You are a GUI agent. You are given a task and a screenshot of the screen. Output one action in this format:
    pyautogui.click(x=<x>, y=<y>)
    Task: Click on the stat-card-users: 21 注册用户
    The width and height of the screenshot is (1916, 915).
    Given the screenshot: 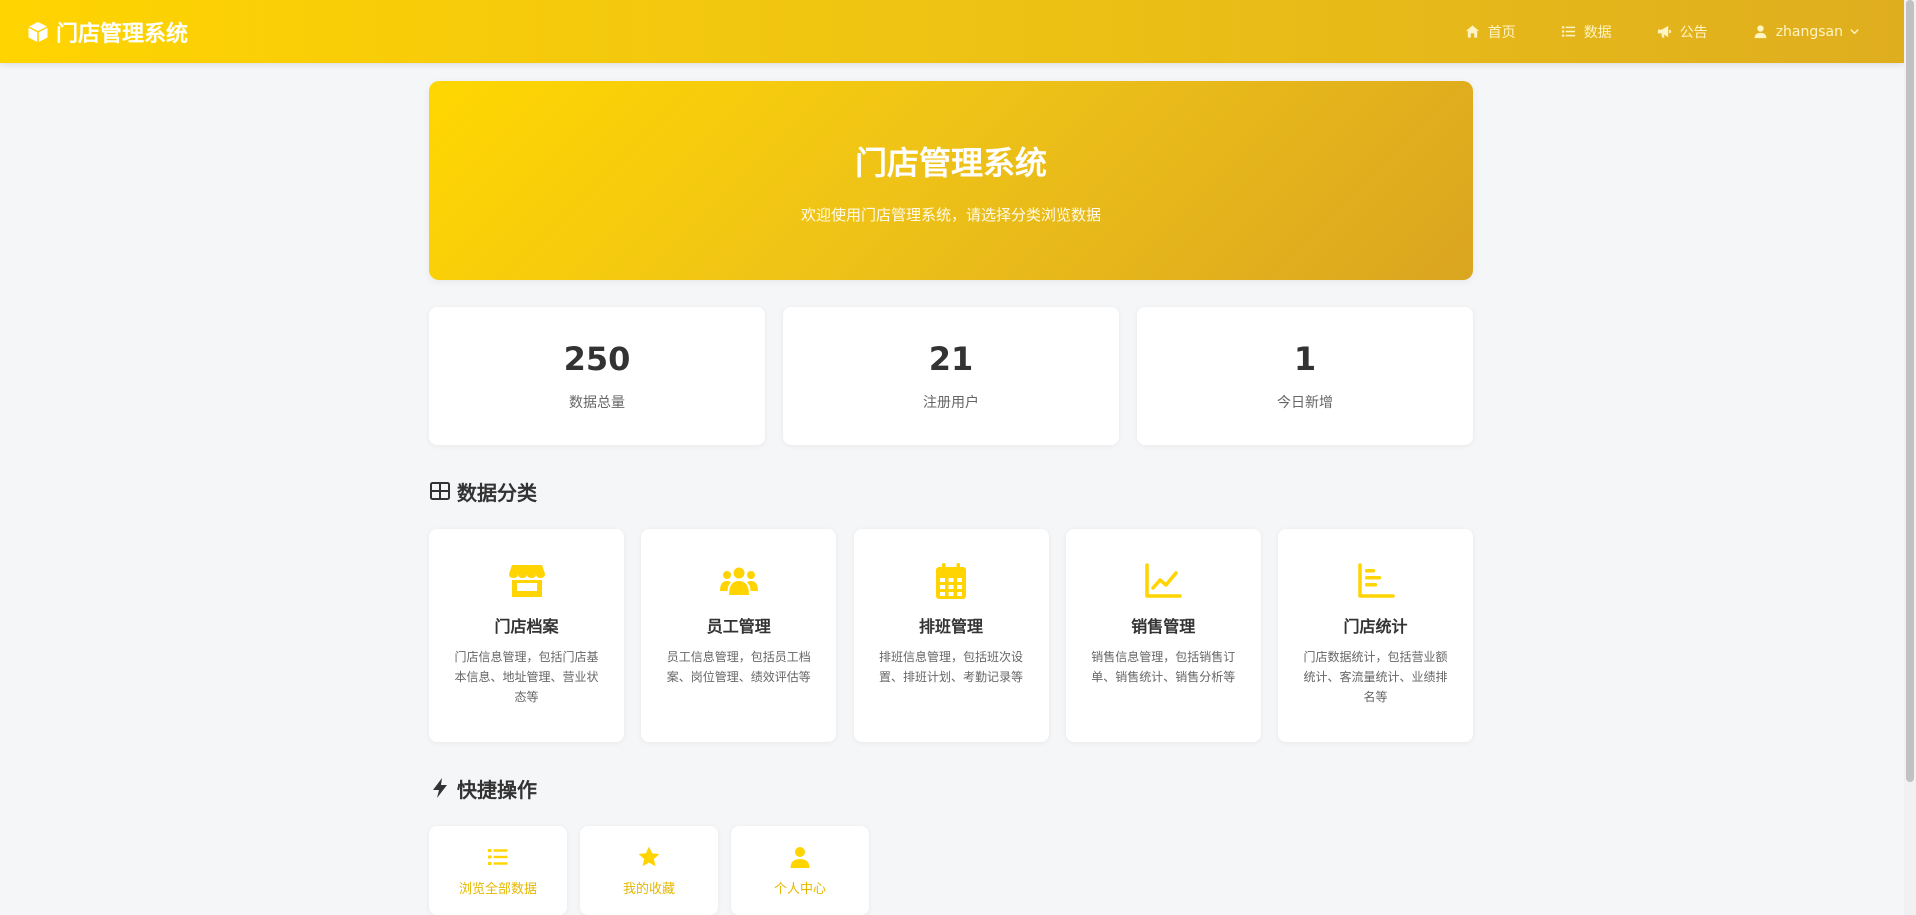 What is the action you would take?
    pyautogui.click(x=951, y=376)
    